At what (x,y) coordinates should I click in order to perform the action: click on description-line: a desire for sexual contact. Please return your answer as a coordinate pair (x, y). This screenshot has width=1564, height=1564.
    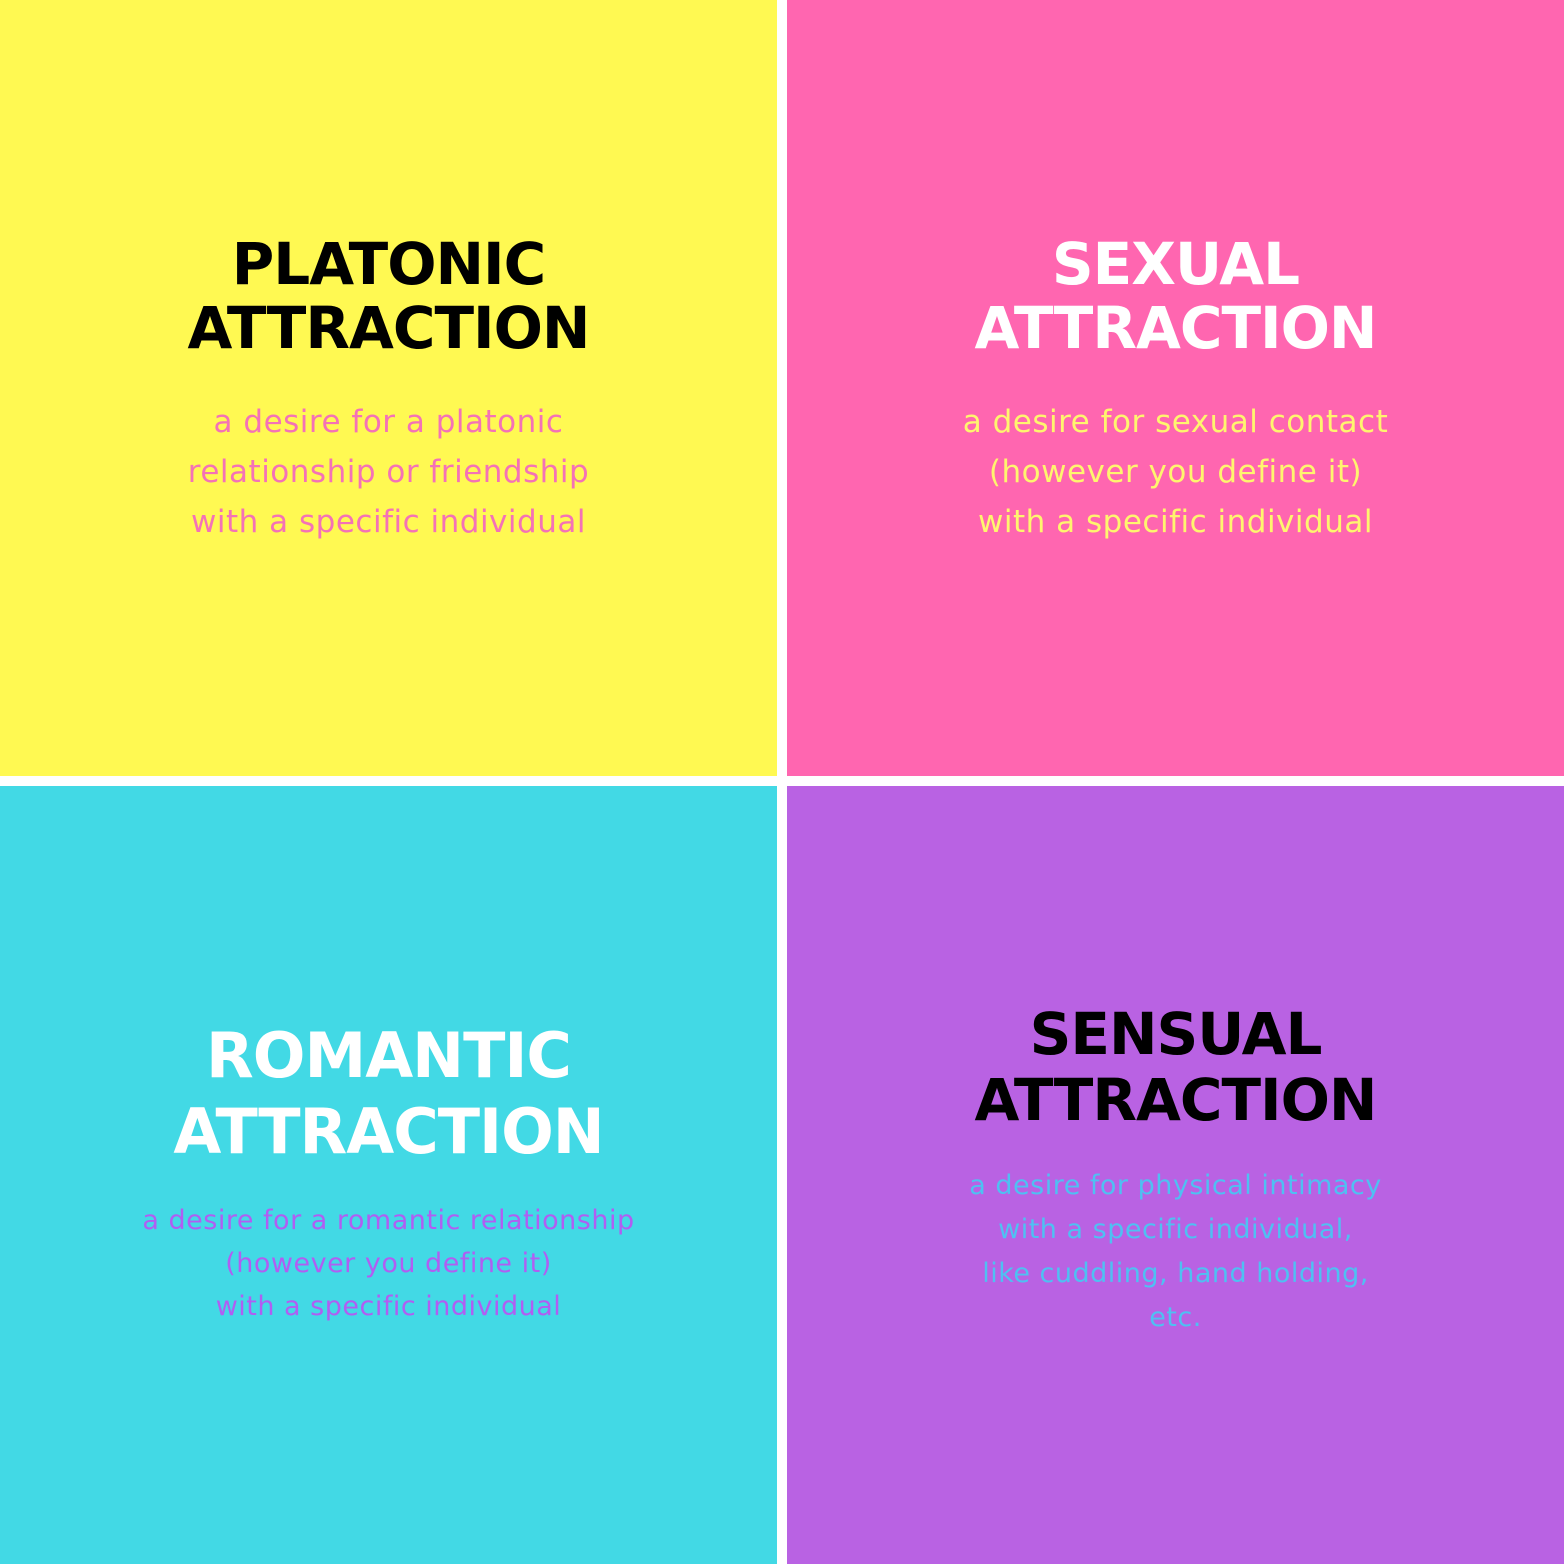
    Looking at the image, I should click on (1175, 422).